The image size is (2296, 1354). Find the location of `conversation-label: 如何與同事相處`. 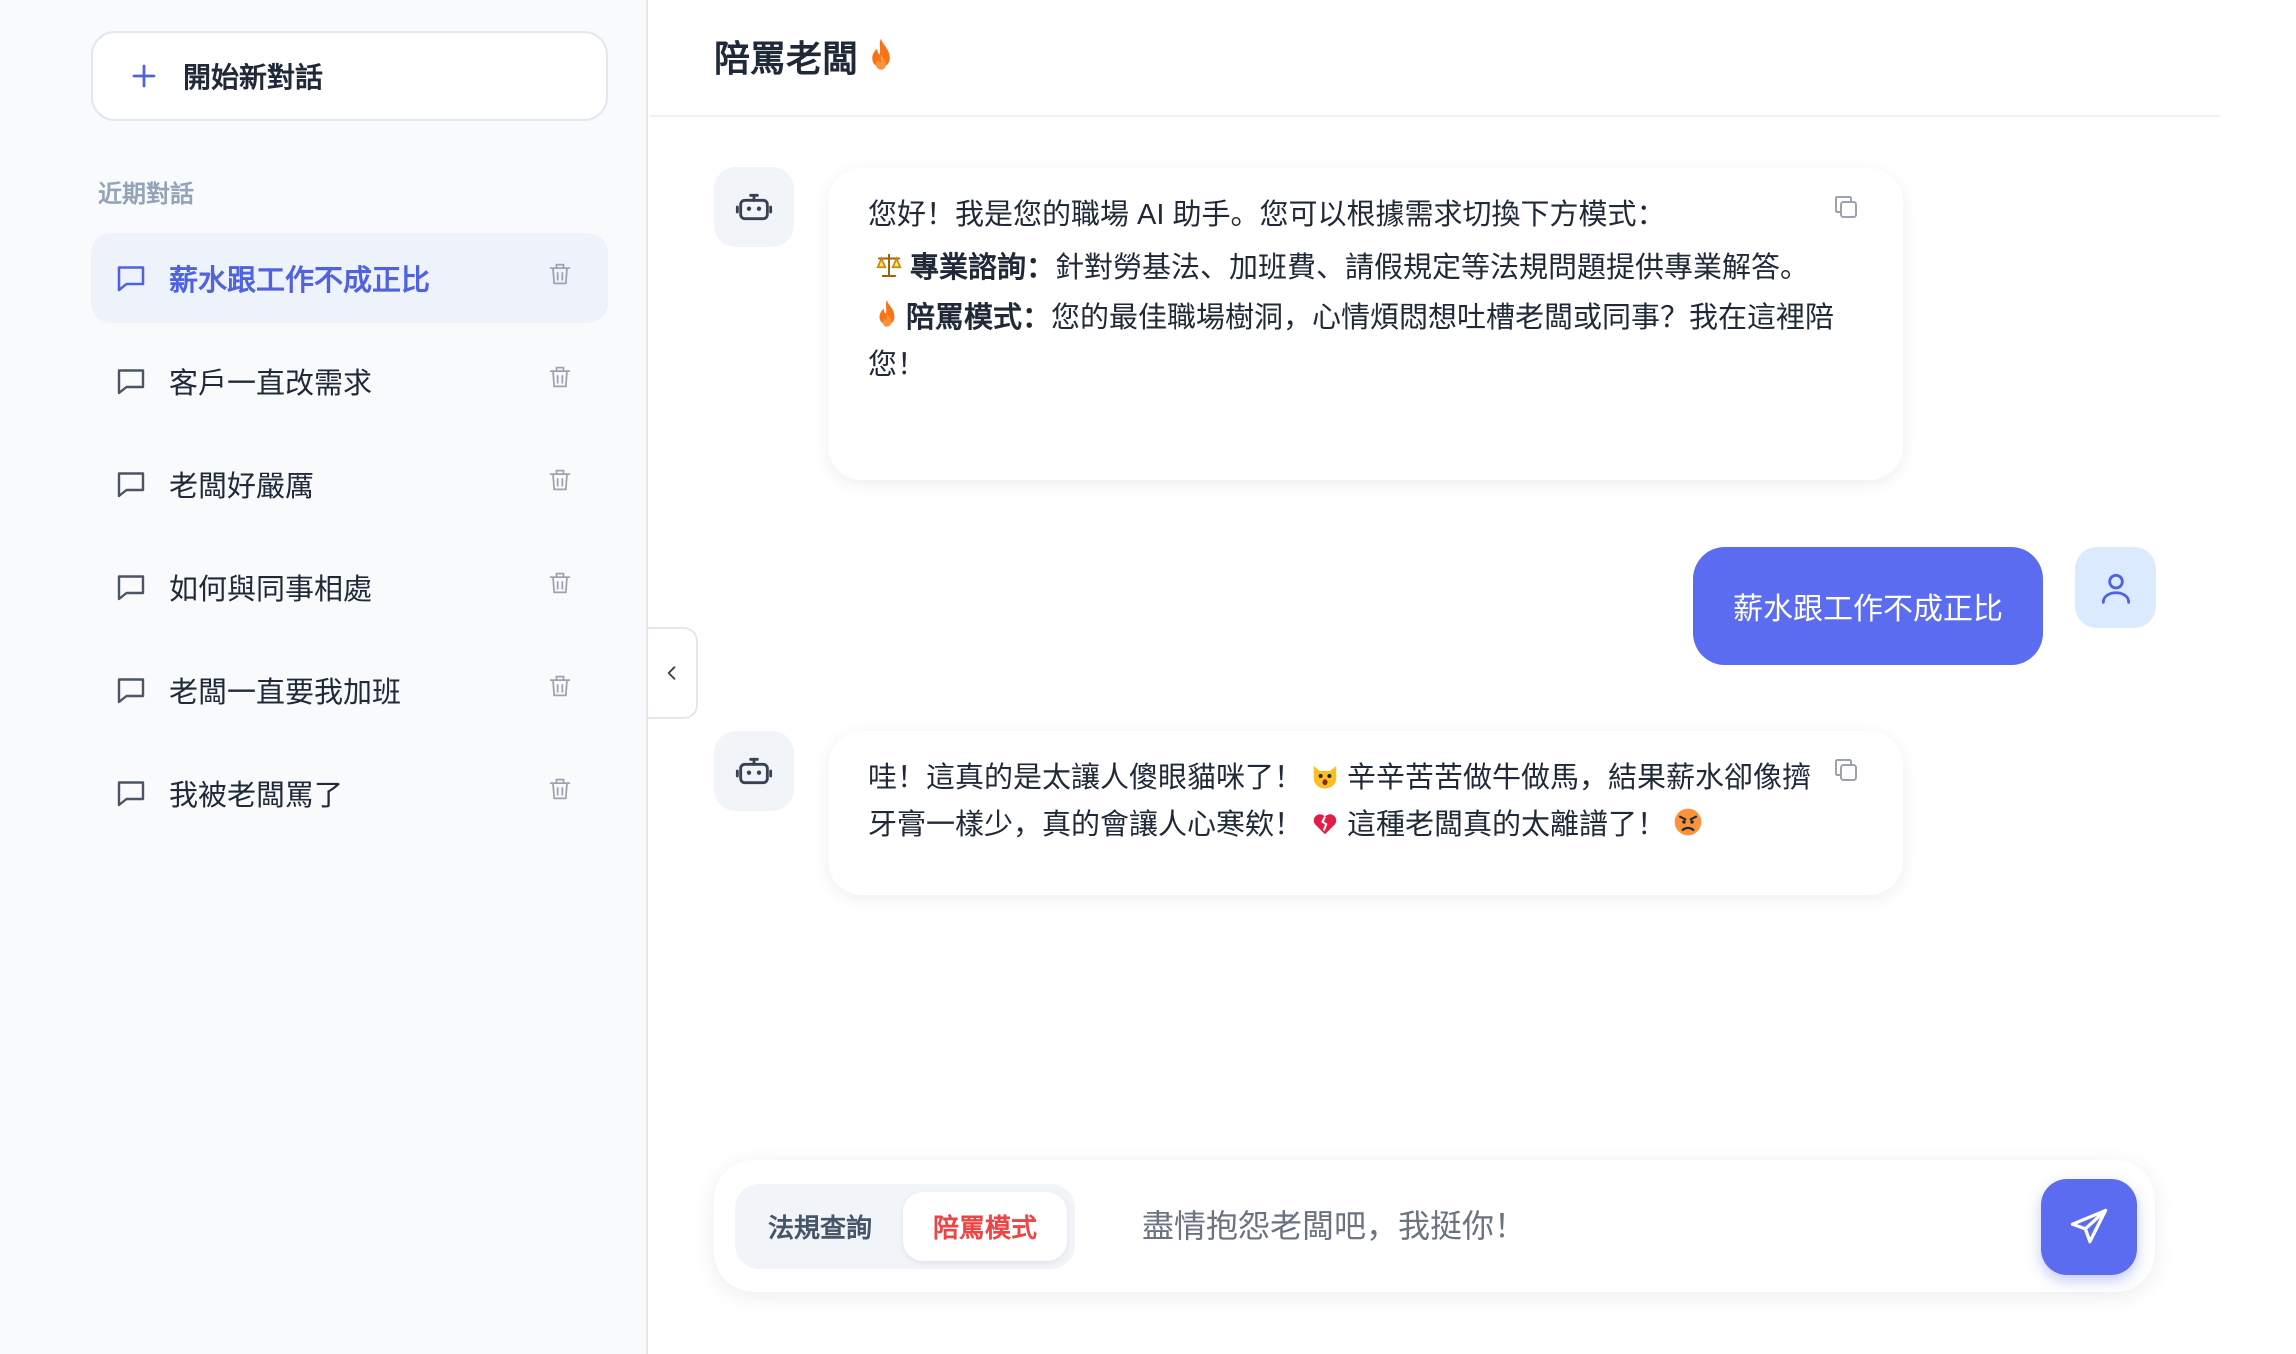

conversation-label: 如何與同事相處 is located at coordinates (271, 590).